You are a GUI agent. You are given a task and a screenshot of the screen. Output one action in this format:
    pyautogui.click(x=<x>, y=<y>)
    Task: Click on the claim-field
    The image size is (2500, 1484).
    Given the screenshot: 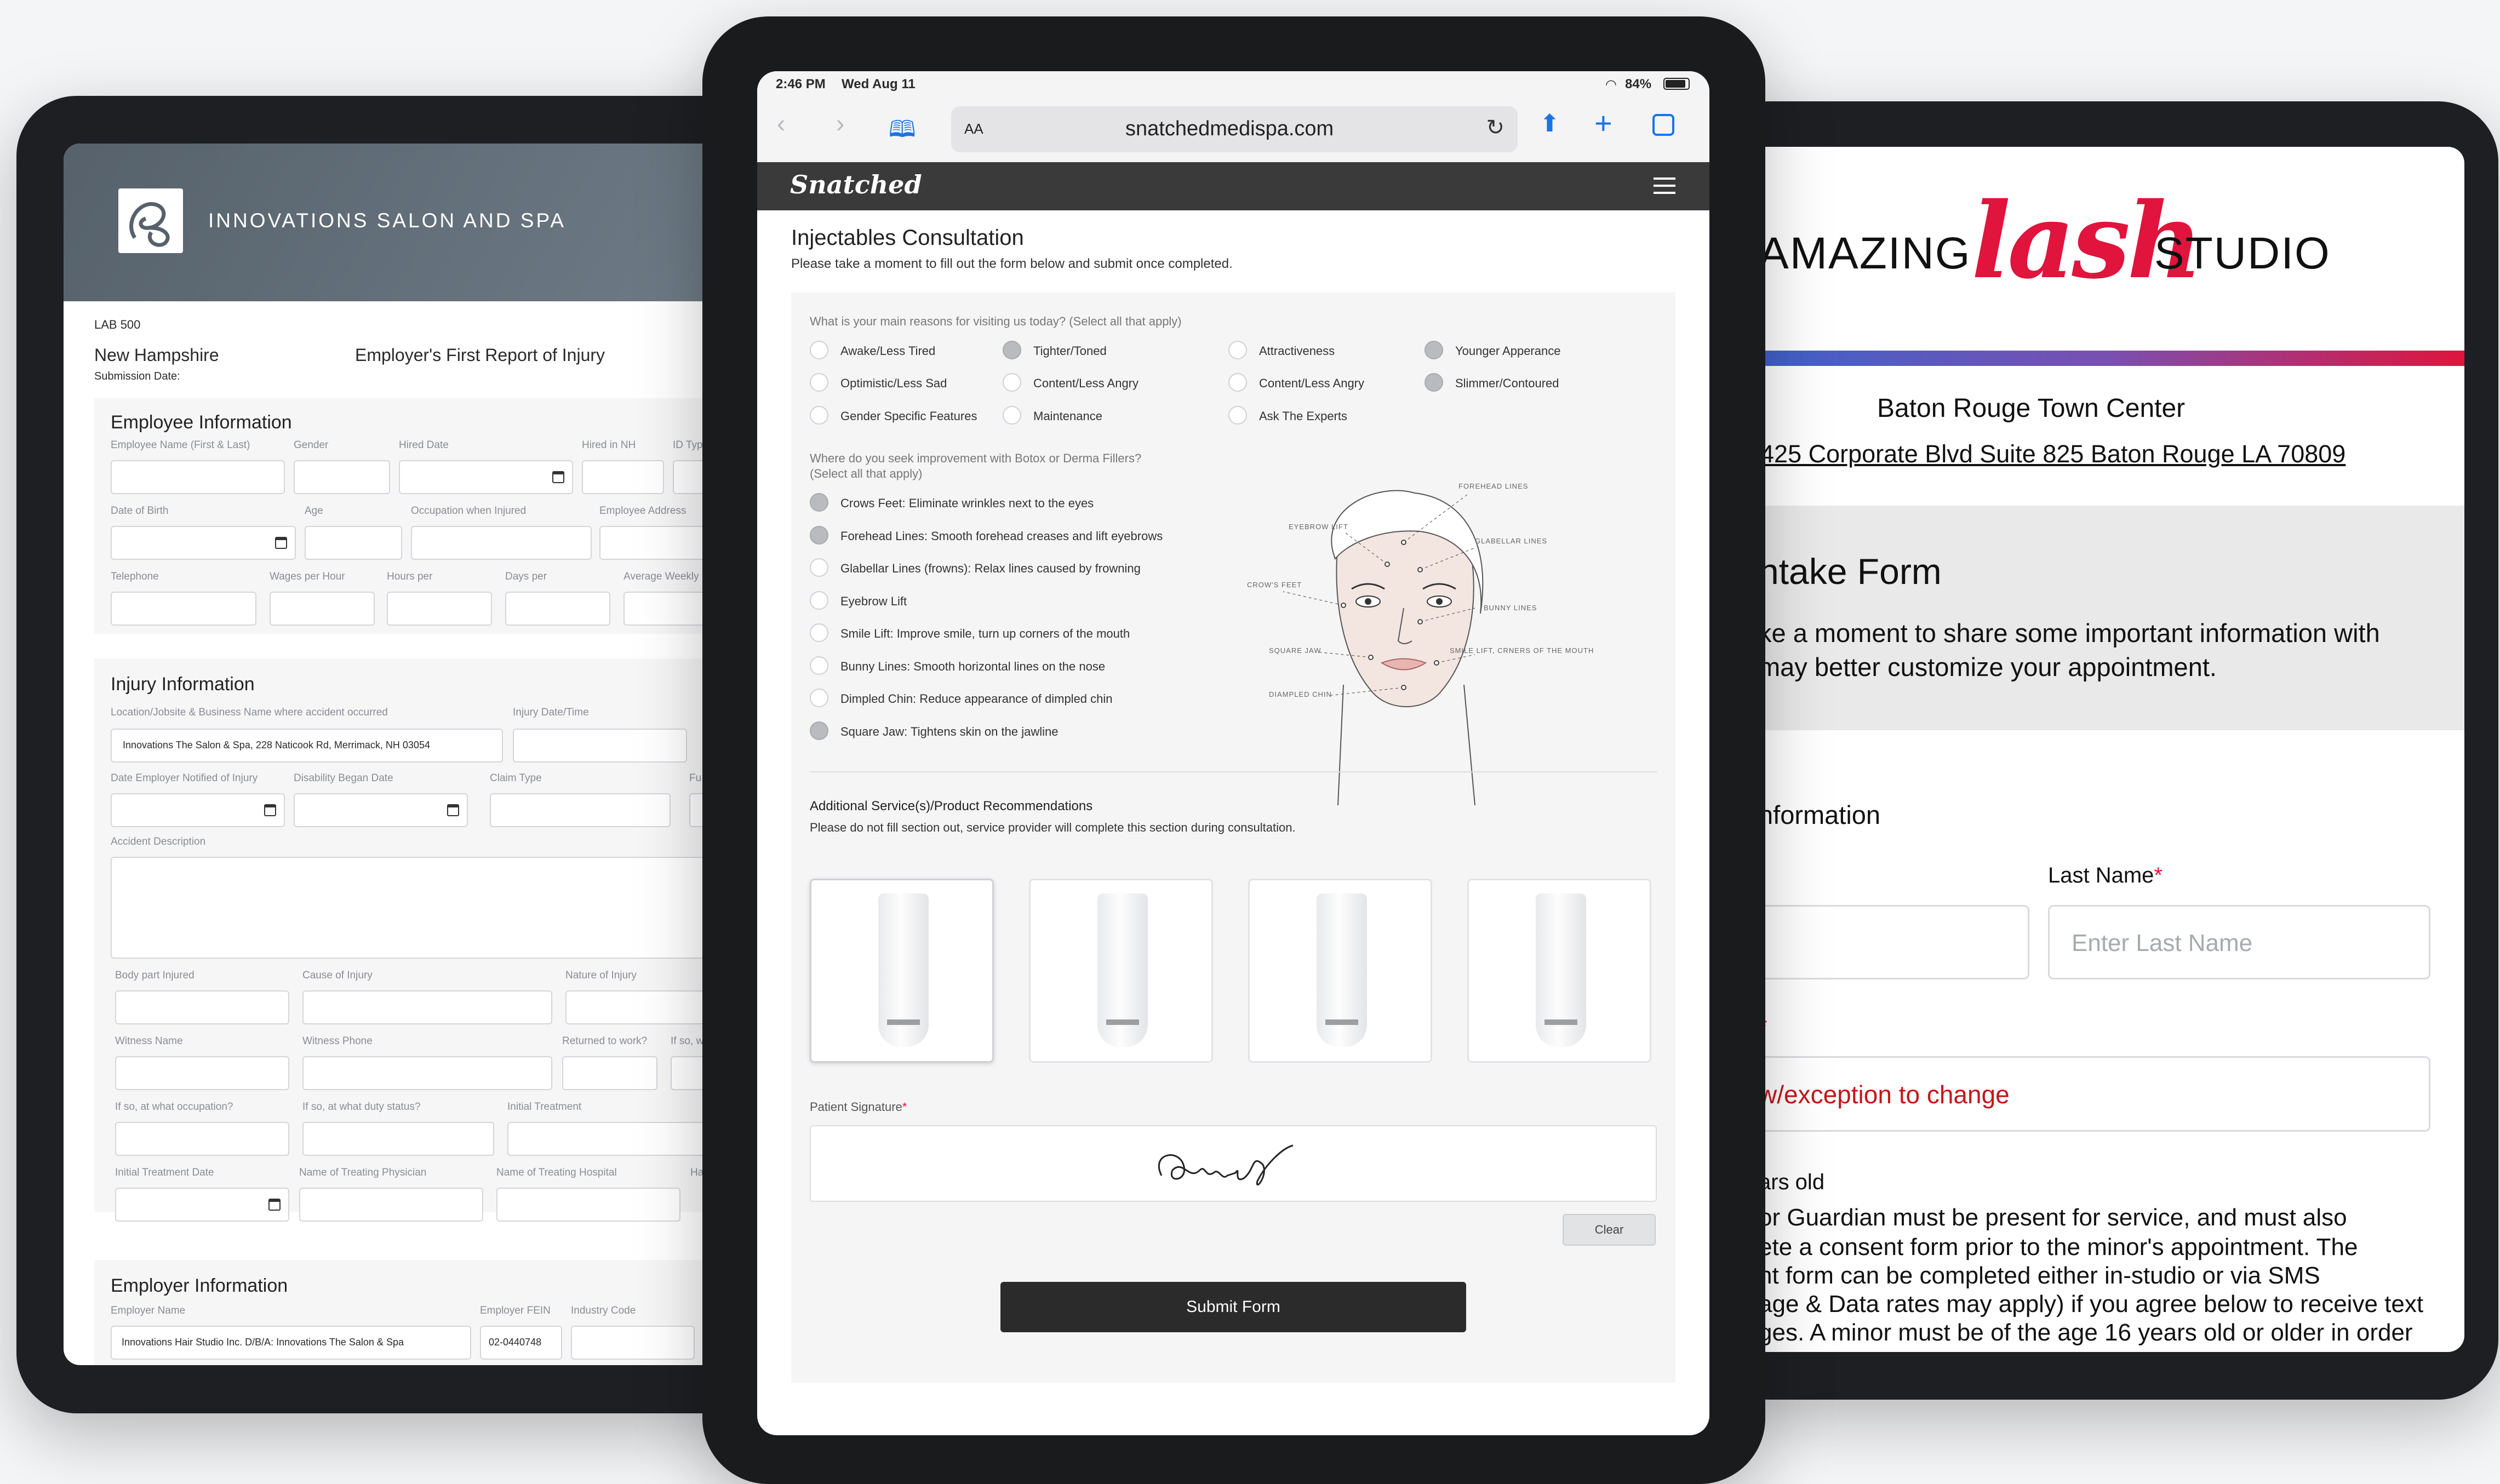 What is the action you would take?
    pyautogui.click(x=580, y=810)
    